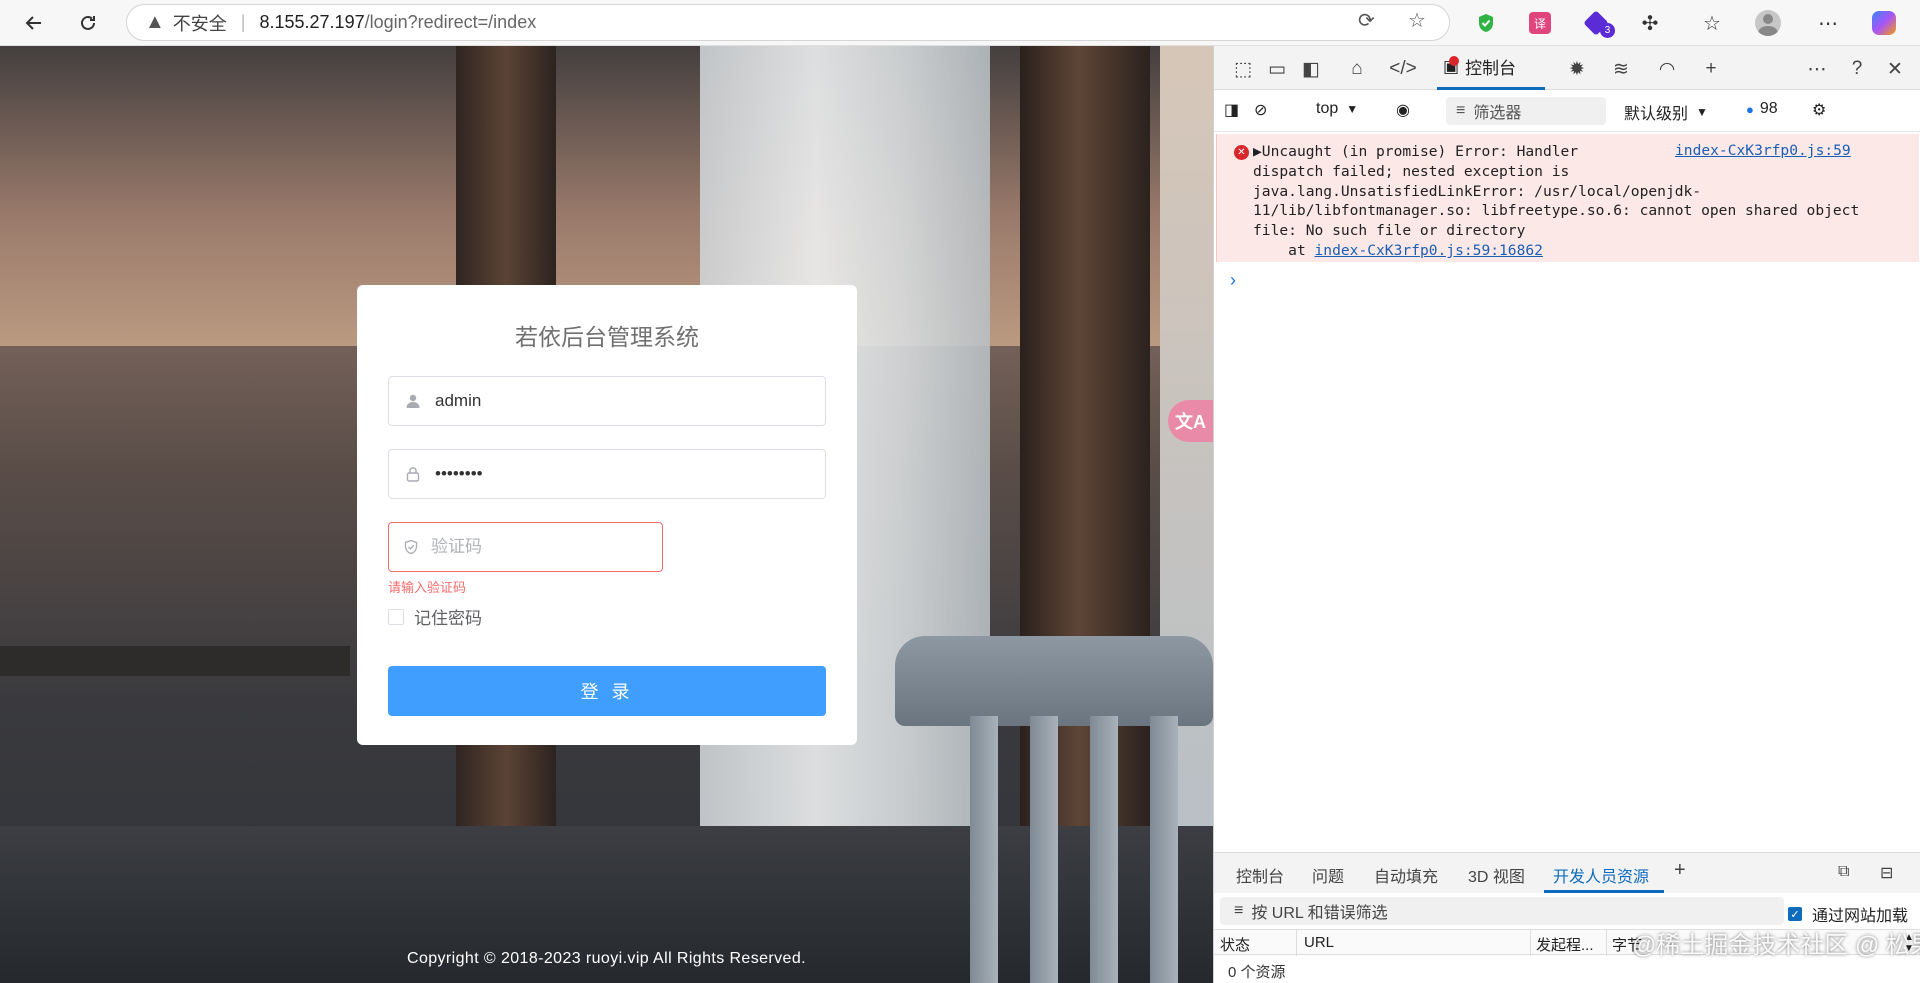 The width and height of the screenshot is (1920, 983). What do you see at coordinates (1429, 250) in the screenshot?
I see `error-stack-link: index-CxK3rfp0.js:59:16862` at bounding box center [1429, 250].